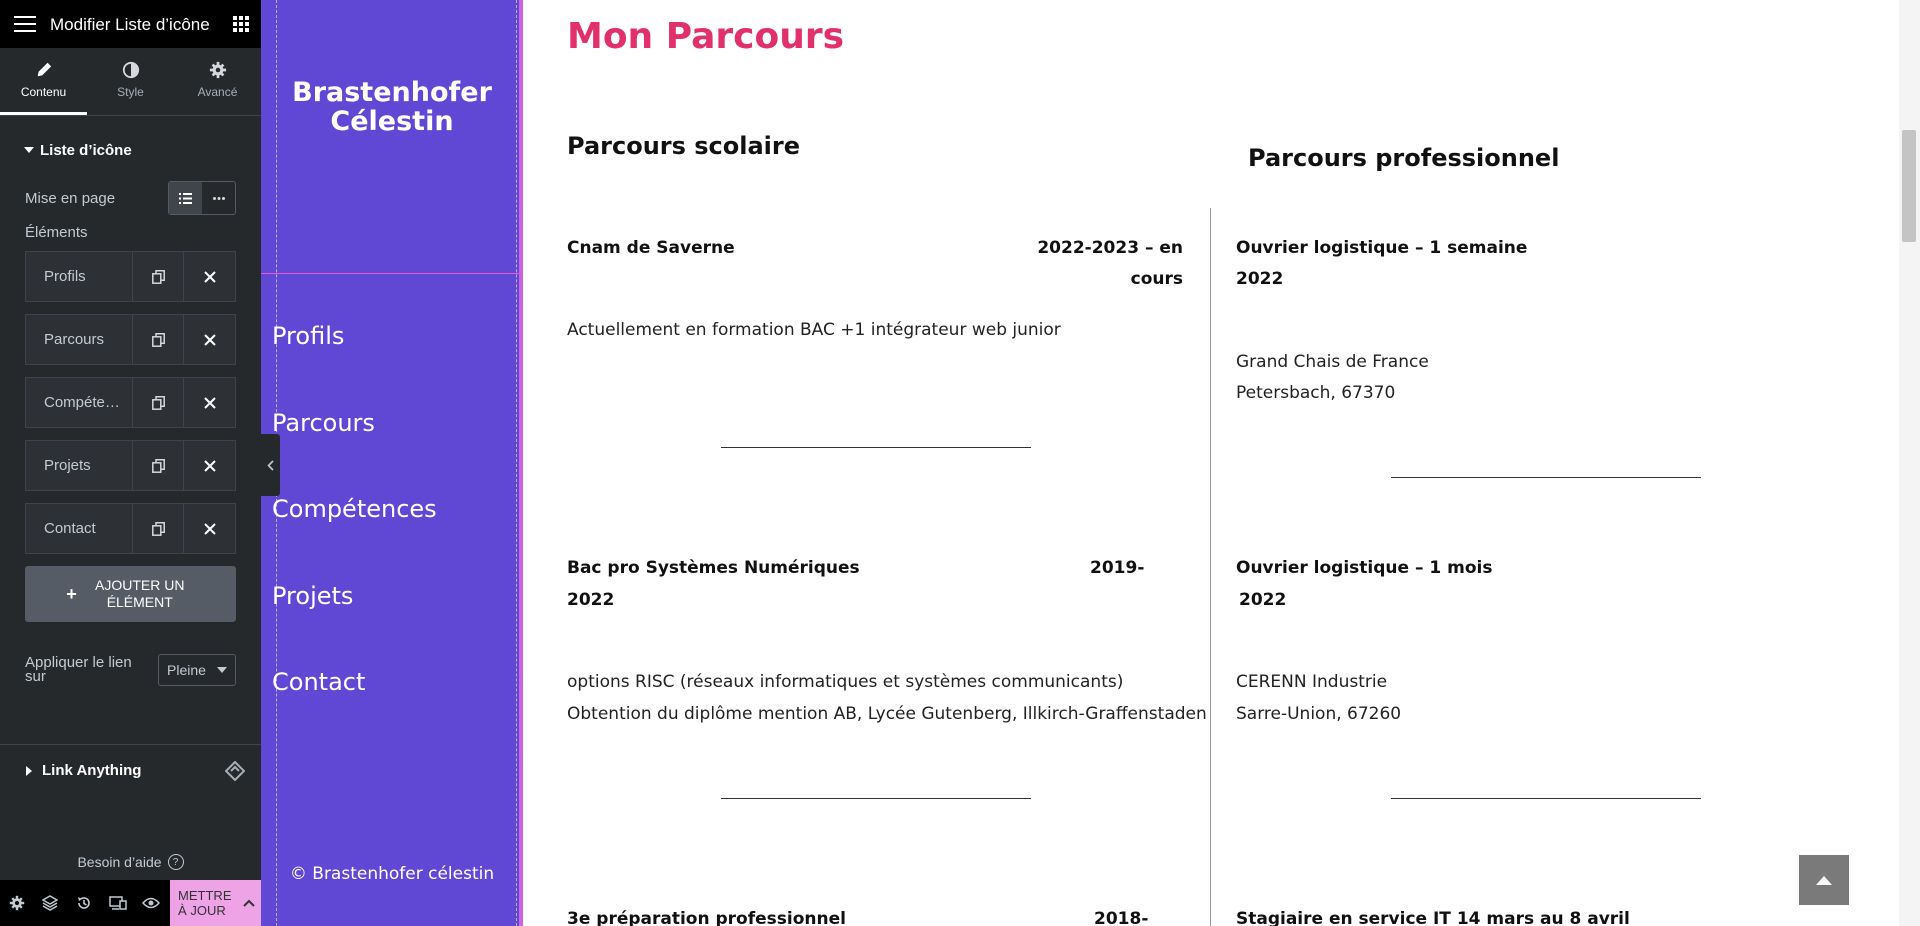 This screenshot has height=926, width=1920. What do you see at coordinates (151, 903) in the screenshot?
I see `preview-eye-icon` at bounding box center [151, 903].